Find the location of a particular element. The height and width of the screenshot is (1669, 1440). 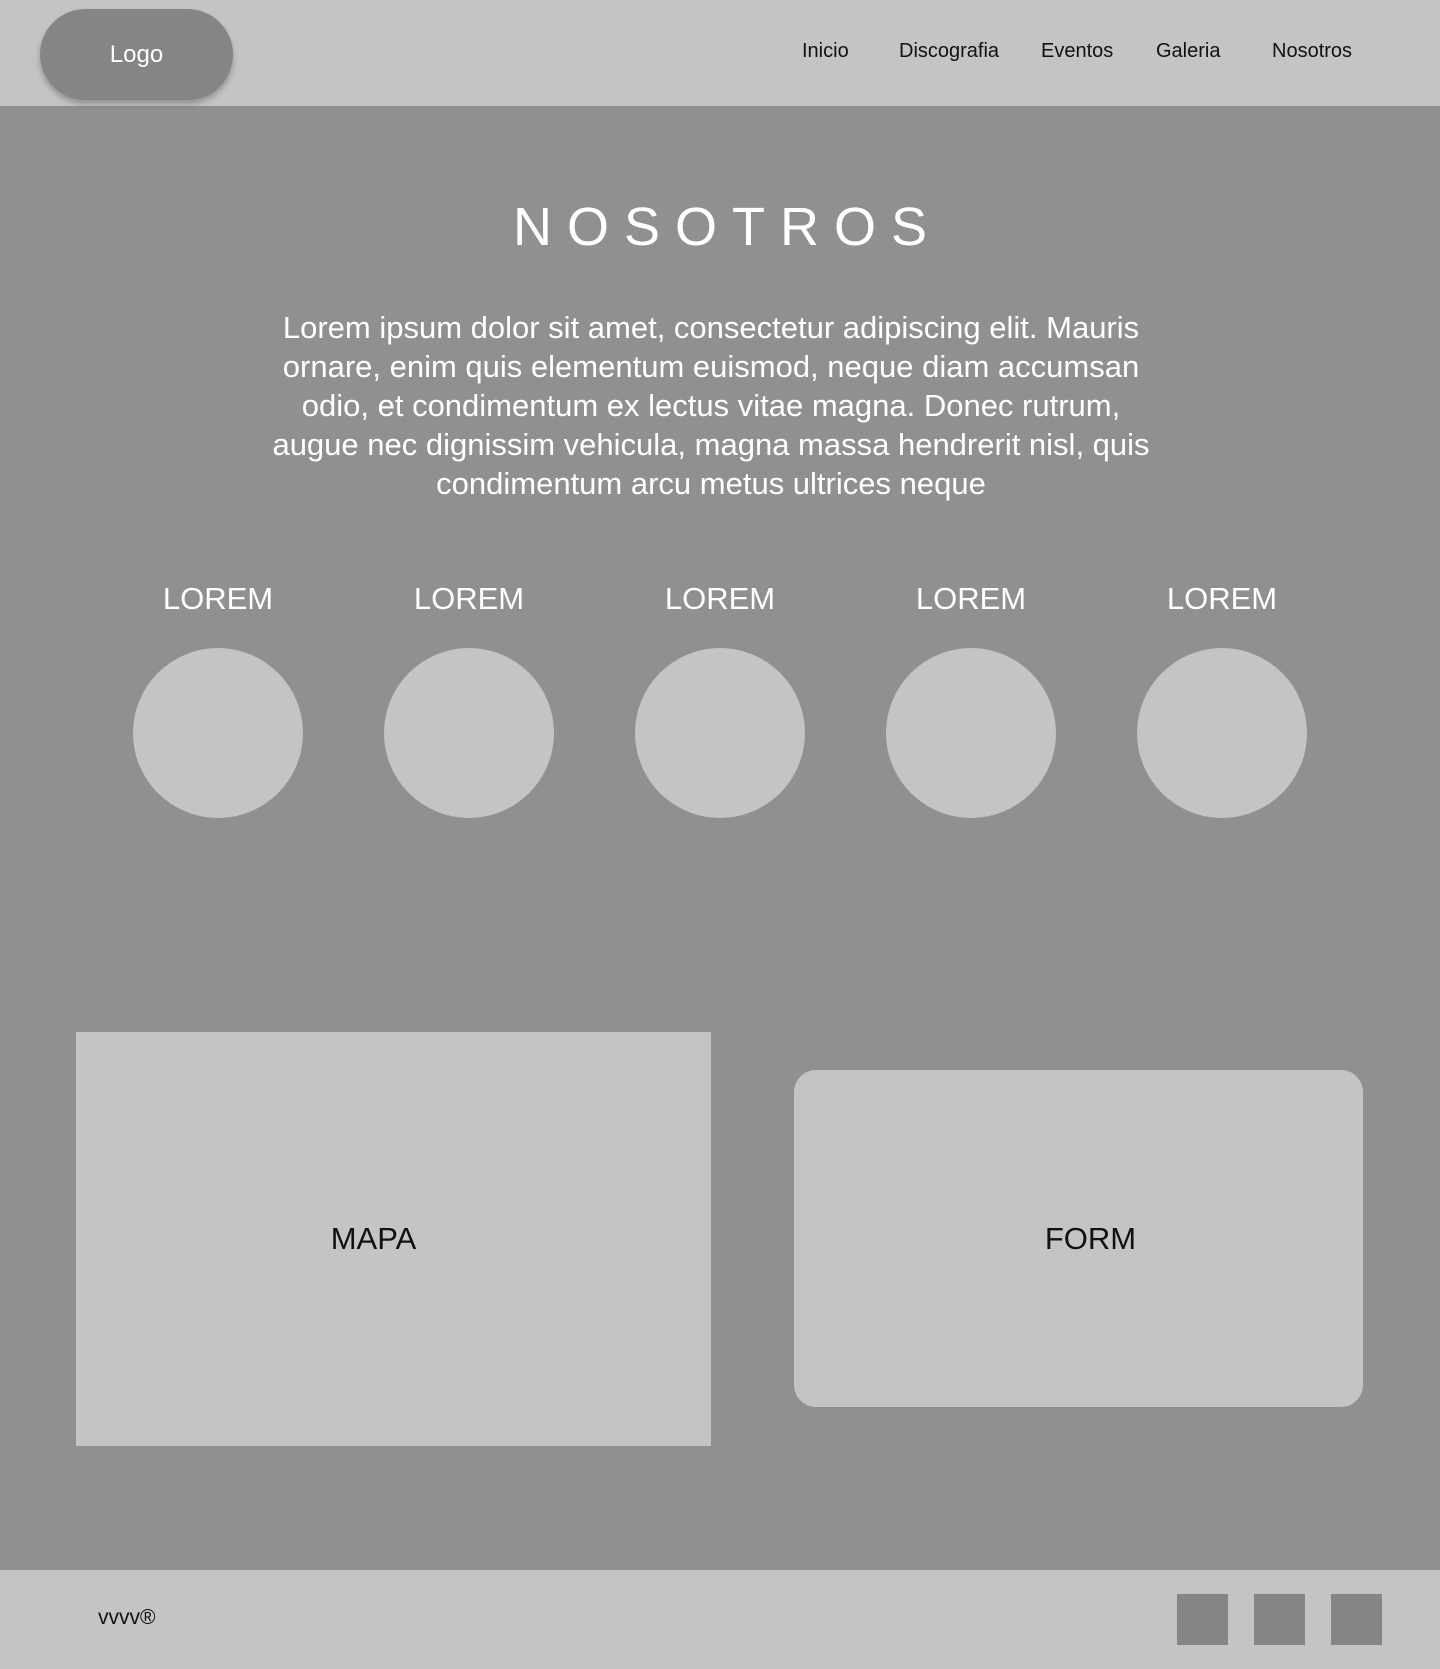

contact-form-placeholder: FORM is located at coordinates (1078, 1238).